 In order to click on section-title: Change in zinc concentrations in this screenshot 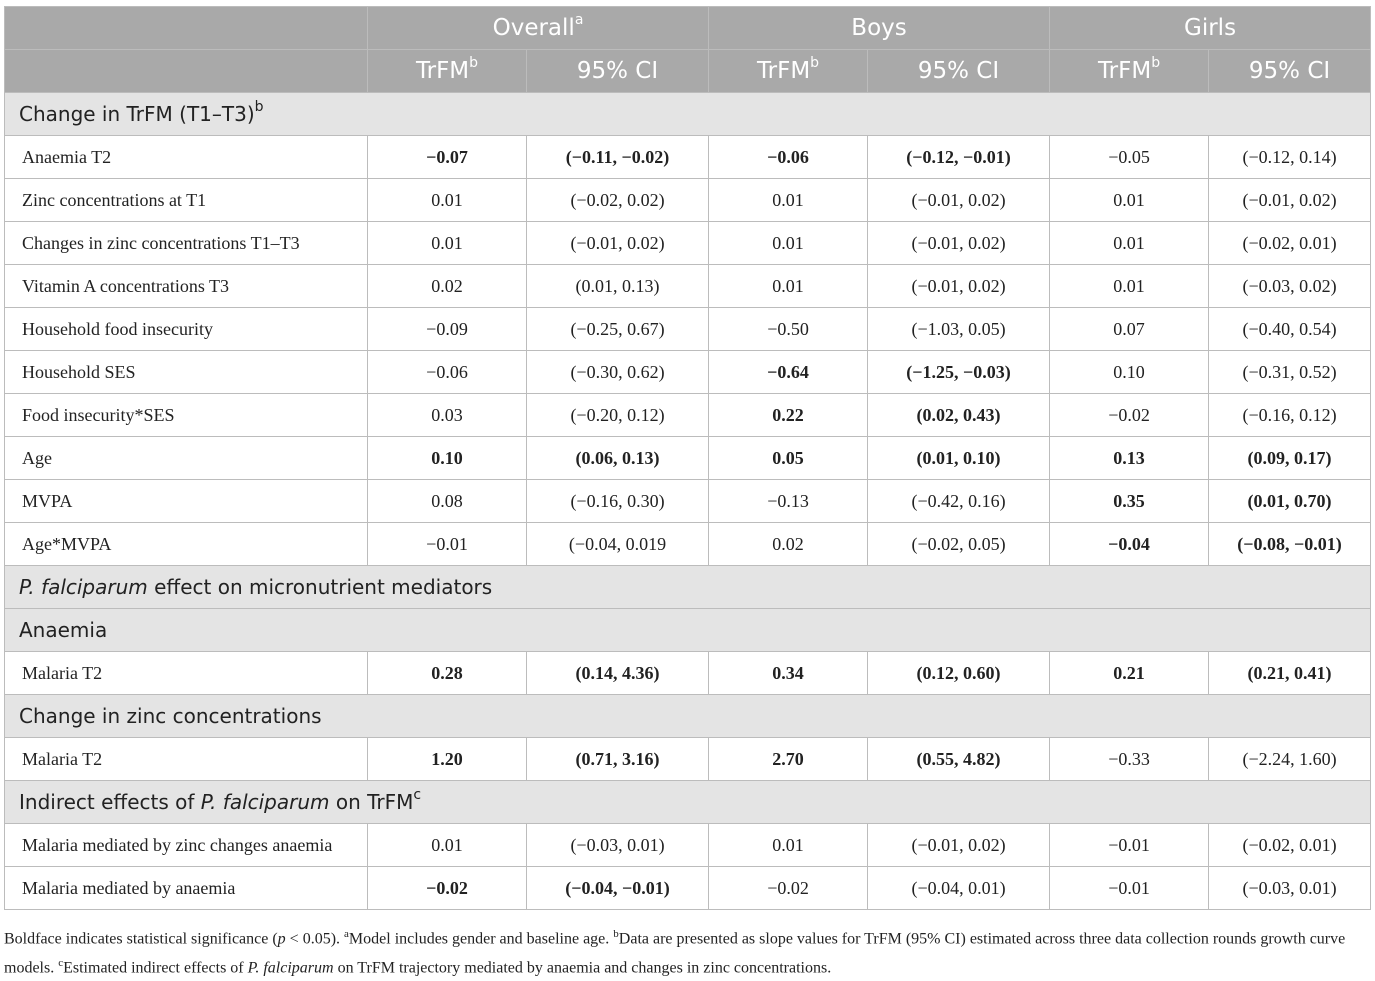, I will do `click(687, 716)`.